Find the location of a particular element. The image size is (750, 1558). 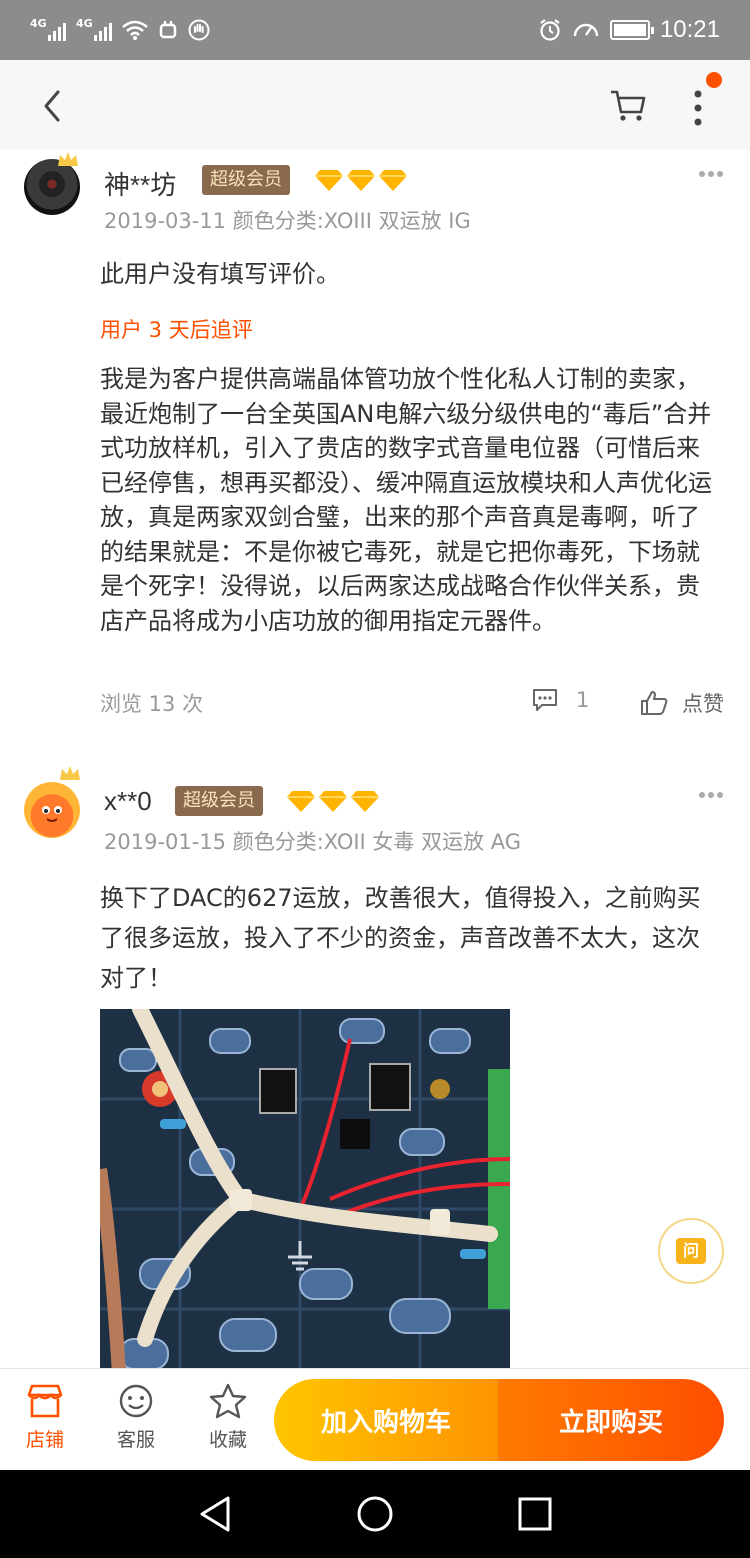

system-navigation-bar is located at coordinates (375, 1514).